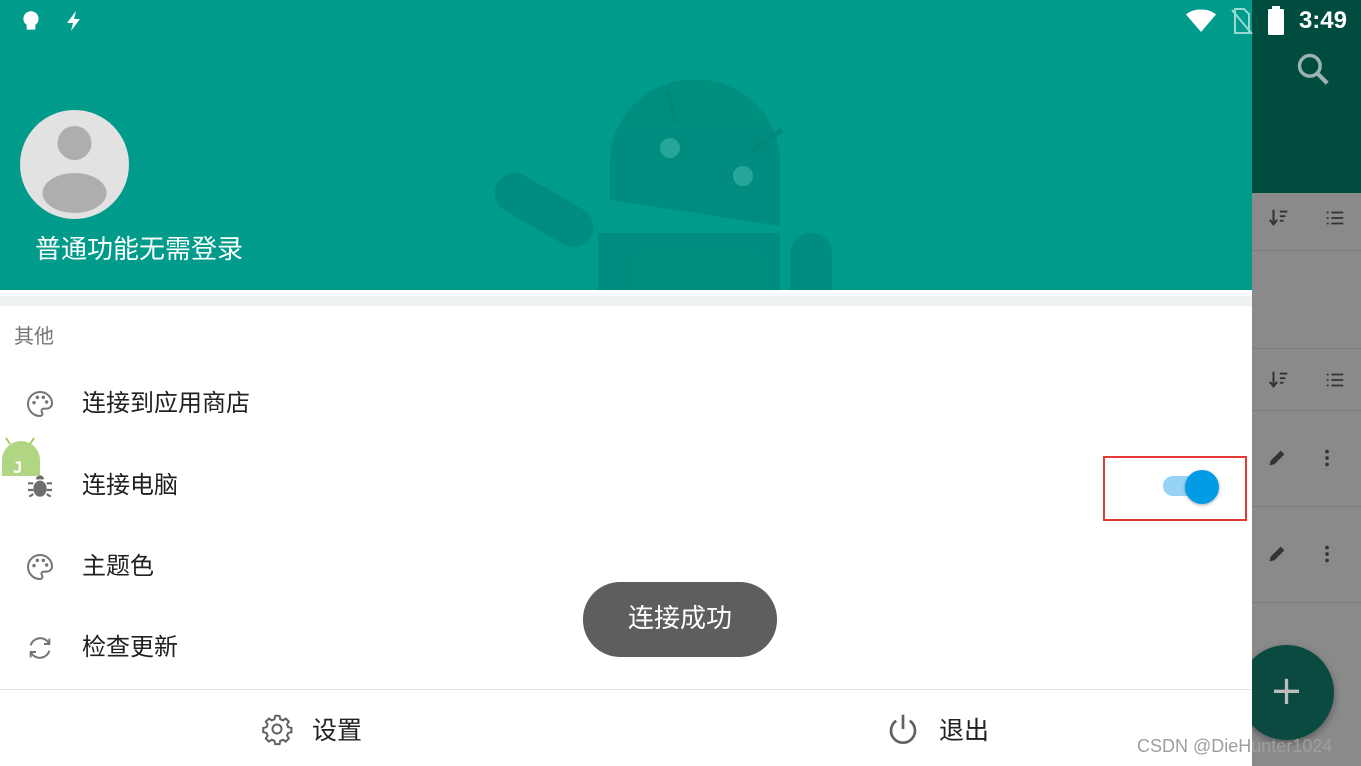 The height and width of the screenshot is (766, 1361). What do you see at coordinates (118, 566) in the screenshot?
I see `menu-item-label: 主题色` at bounding box center [118, 566].